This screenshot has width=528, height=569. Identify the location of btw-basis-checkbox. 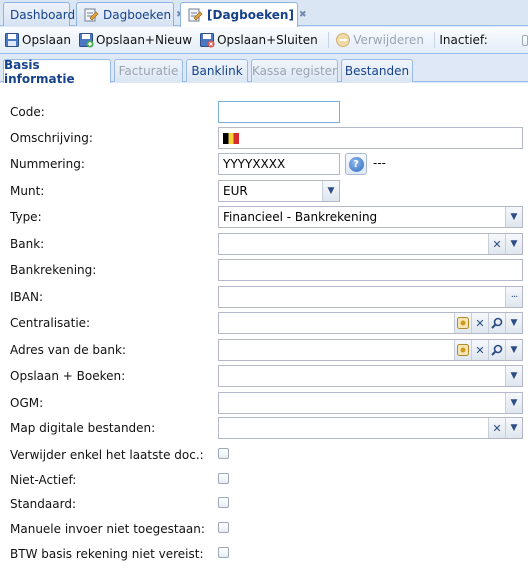
(223, 552).